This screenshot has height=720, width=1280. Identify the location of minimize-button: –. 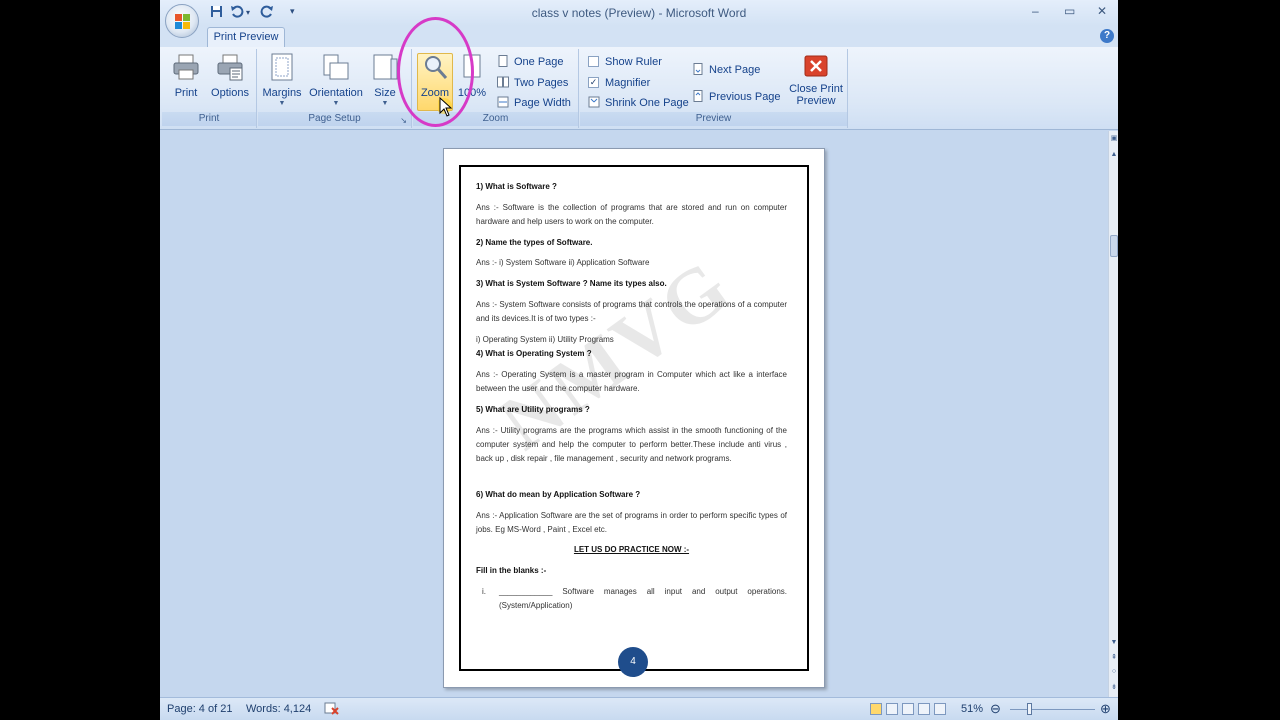
(1035, 11).